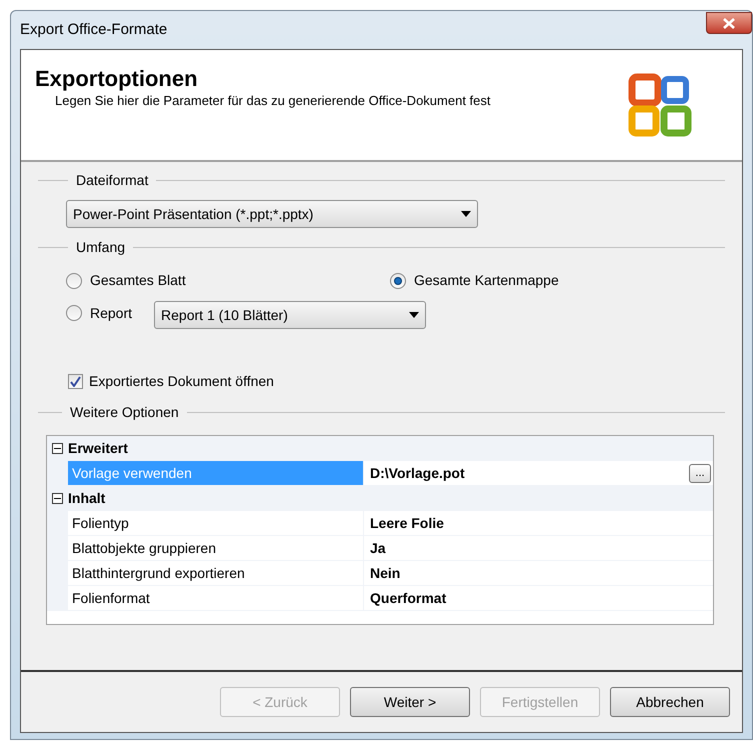  What do you see at coordinates (94, 30) in the screenshot?
I see `window-title: Export Office-Formate` at bounding box center [94, 30].